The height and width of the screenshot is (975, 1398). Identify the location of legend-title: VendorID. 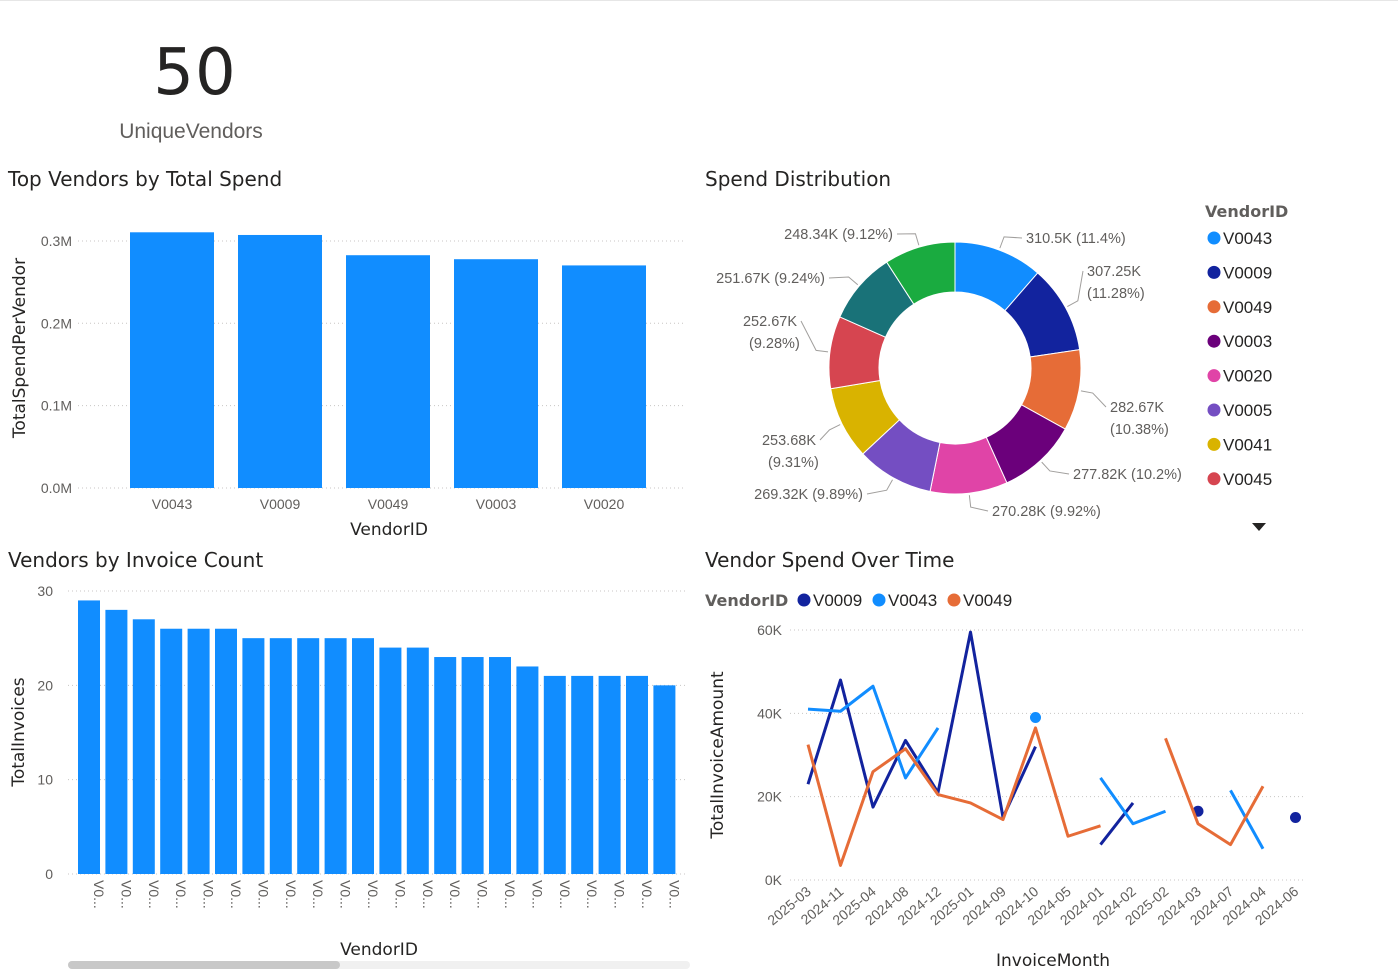
(746, 600).